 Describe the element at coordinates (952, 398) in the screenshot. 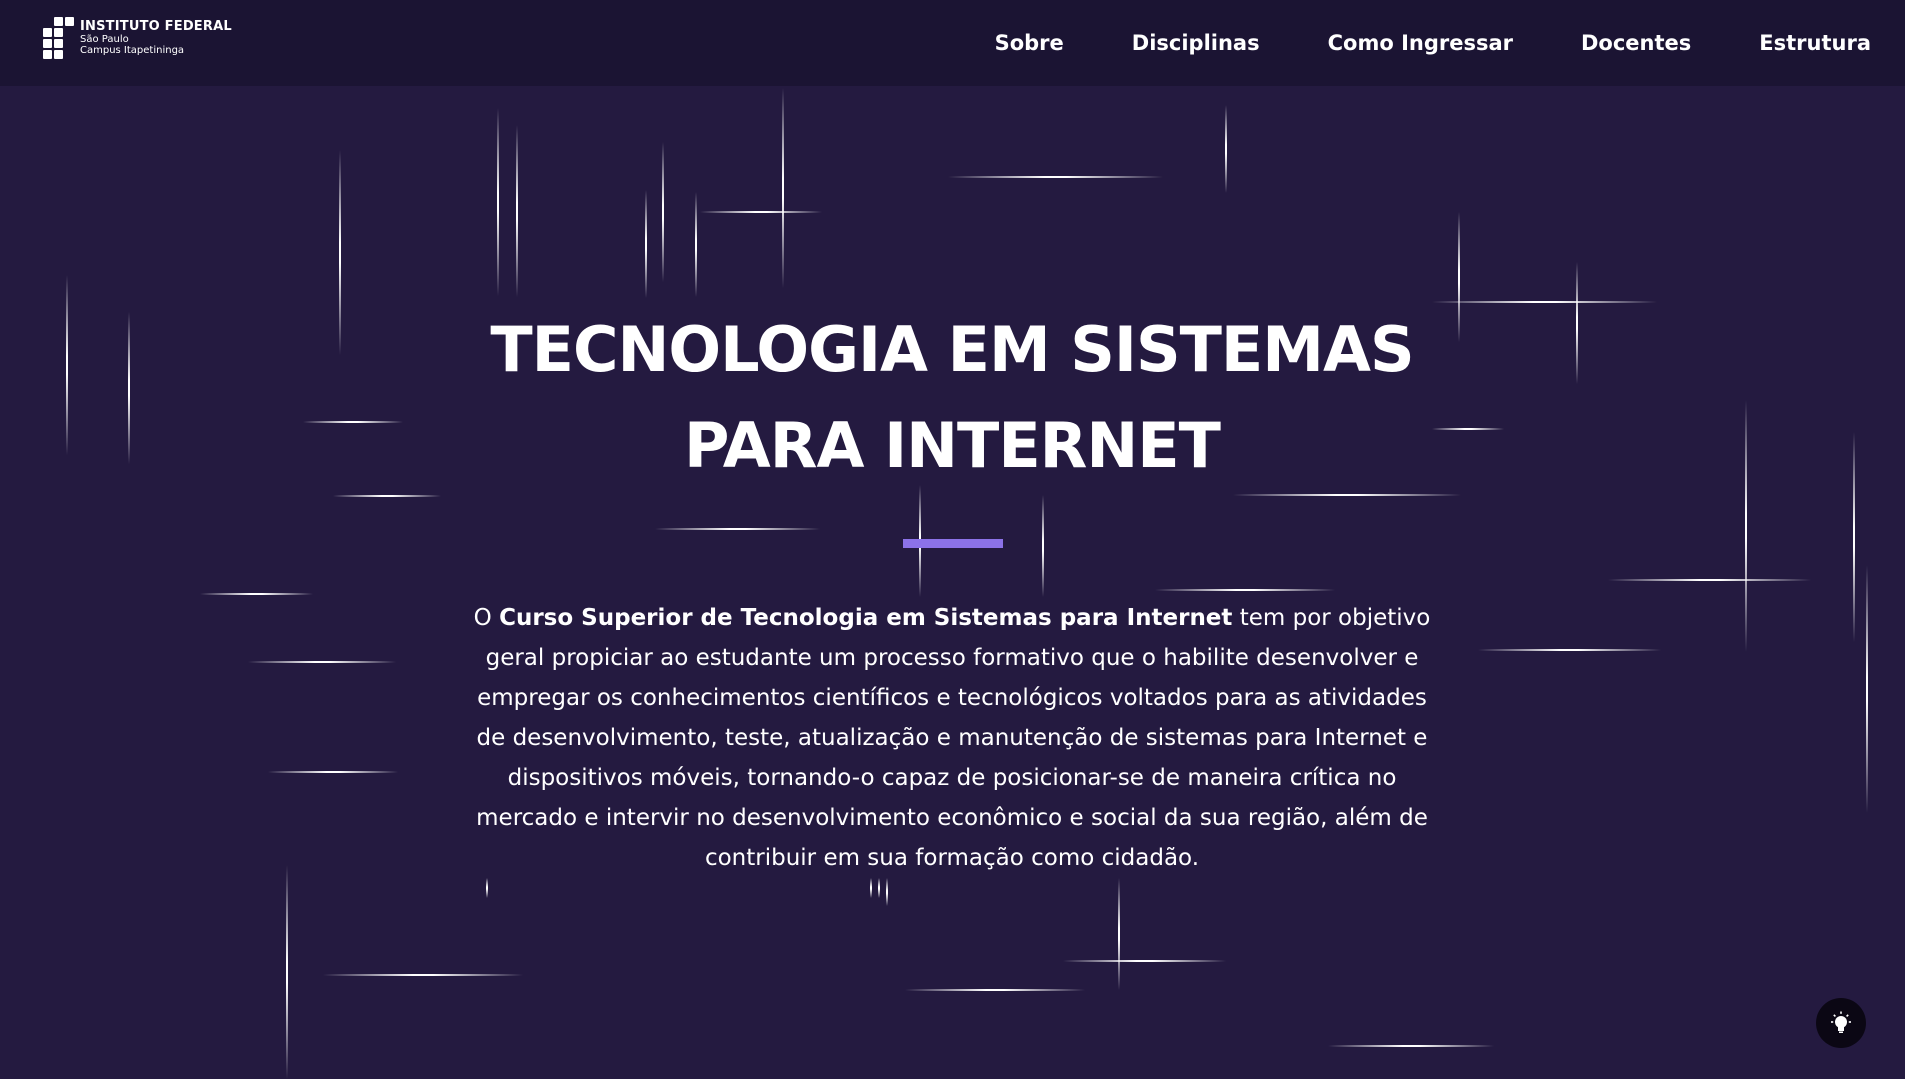

I see `page-title: TECNOLOGIA EM SISTEMAS PARA INTERNET` at that location.